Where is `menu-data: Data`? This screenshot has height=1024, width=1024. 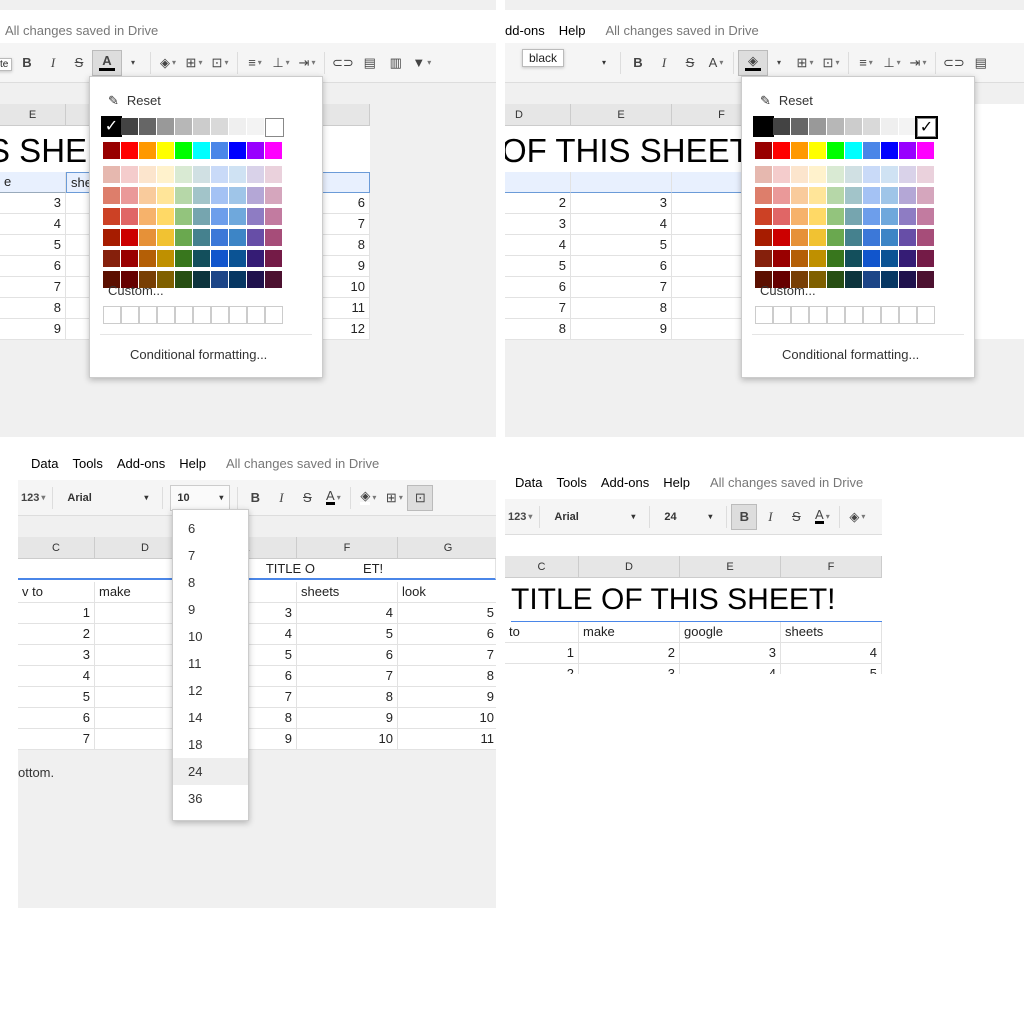
menu-data: Data is located at coordinates (44, 463).